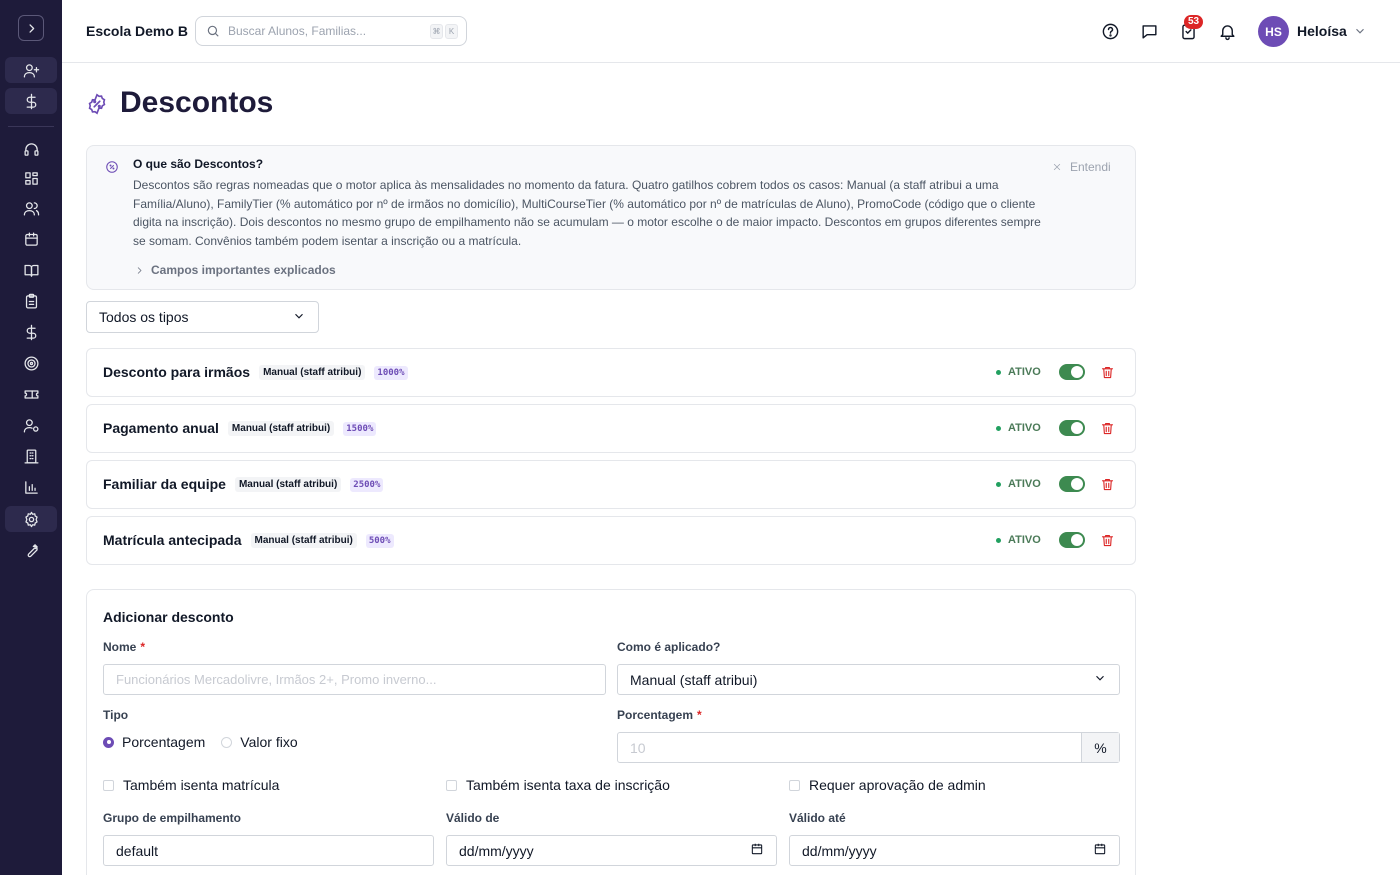 The height and width of the screenshot is (875, 1400). I want to click on avatar: HS, so click(1273, 31).